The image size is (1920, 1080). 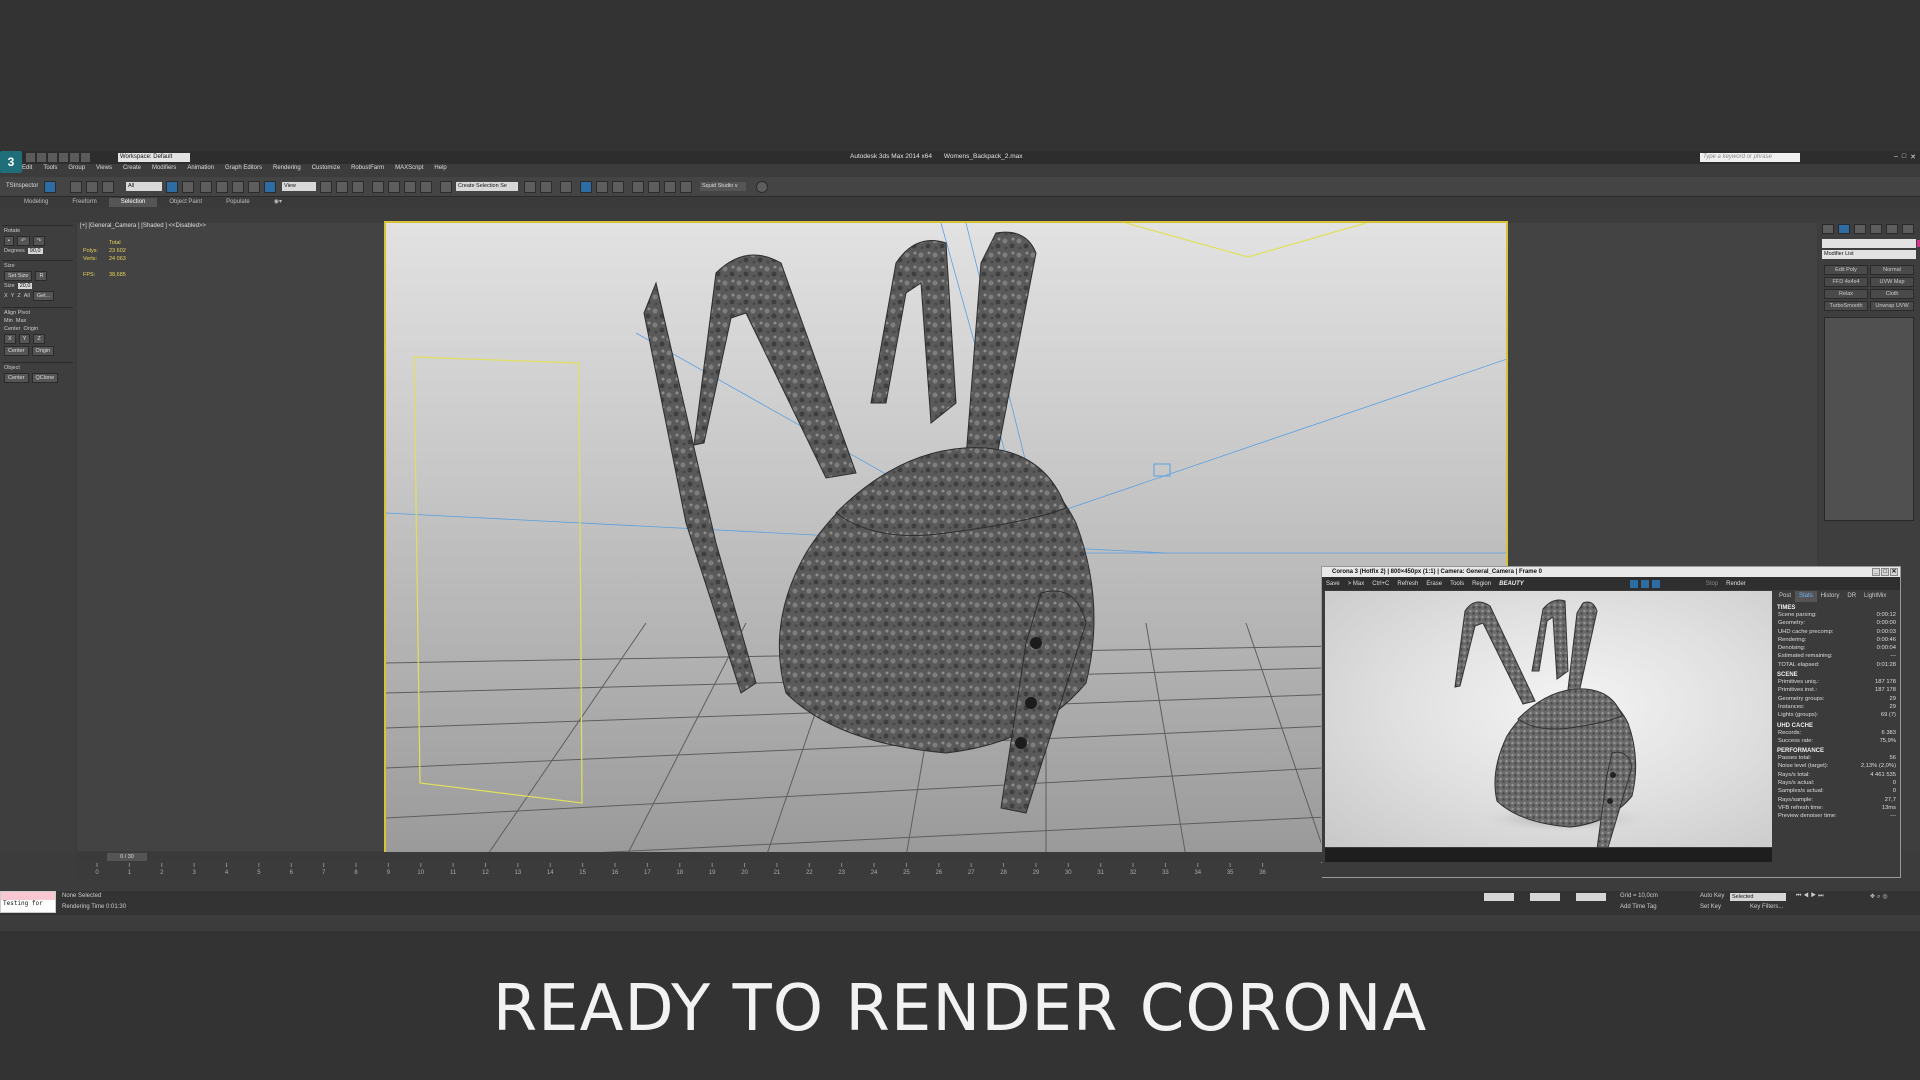 I want to click on scale-icon, so click(x=270, y=187).